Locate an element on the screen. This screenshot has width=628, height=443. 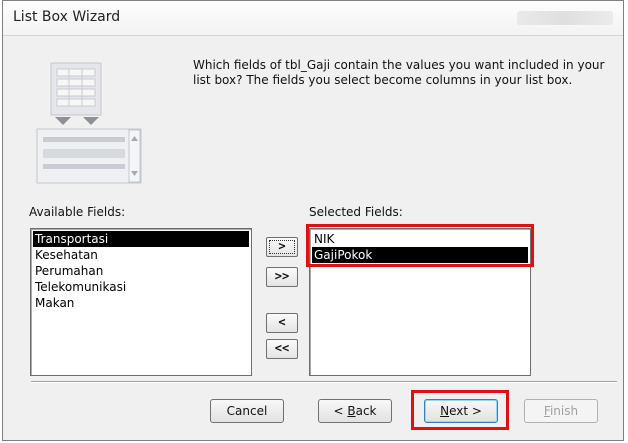
footer-divider is located at coordinates (324, 382).